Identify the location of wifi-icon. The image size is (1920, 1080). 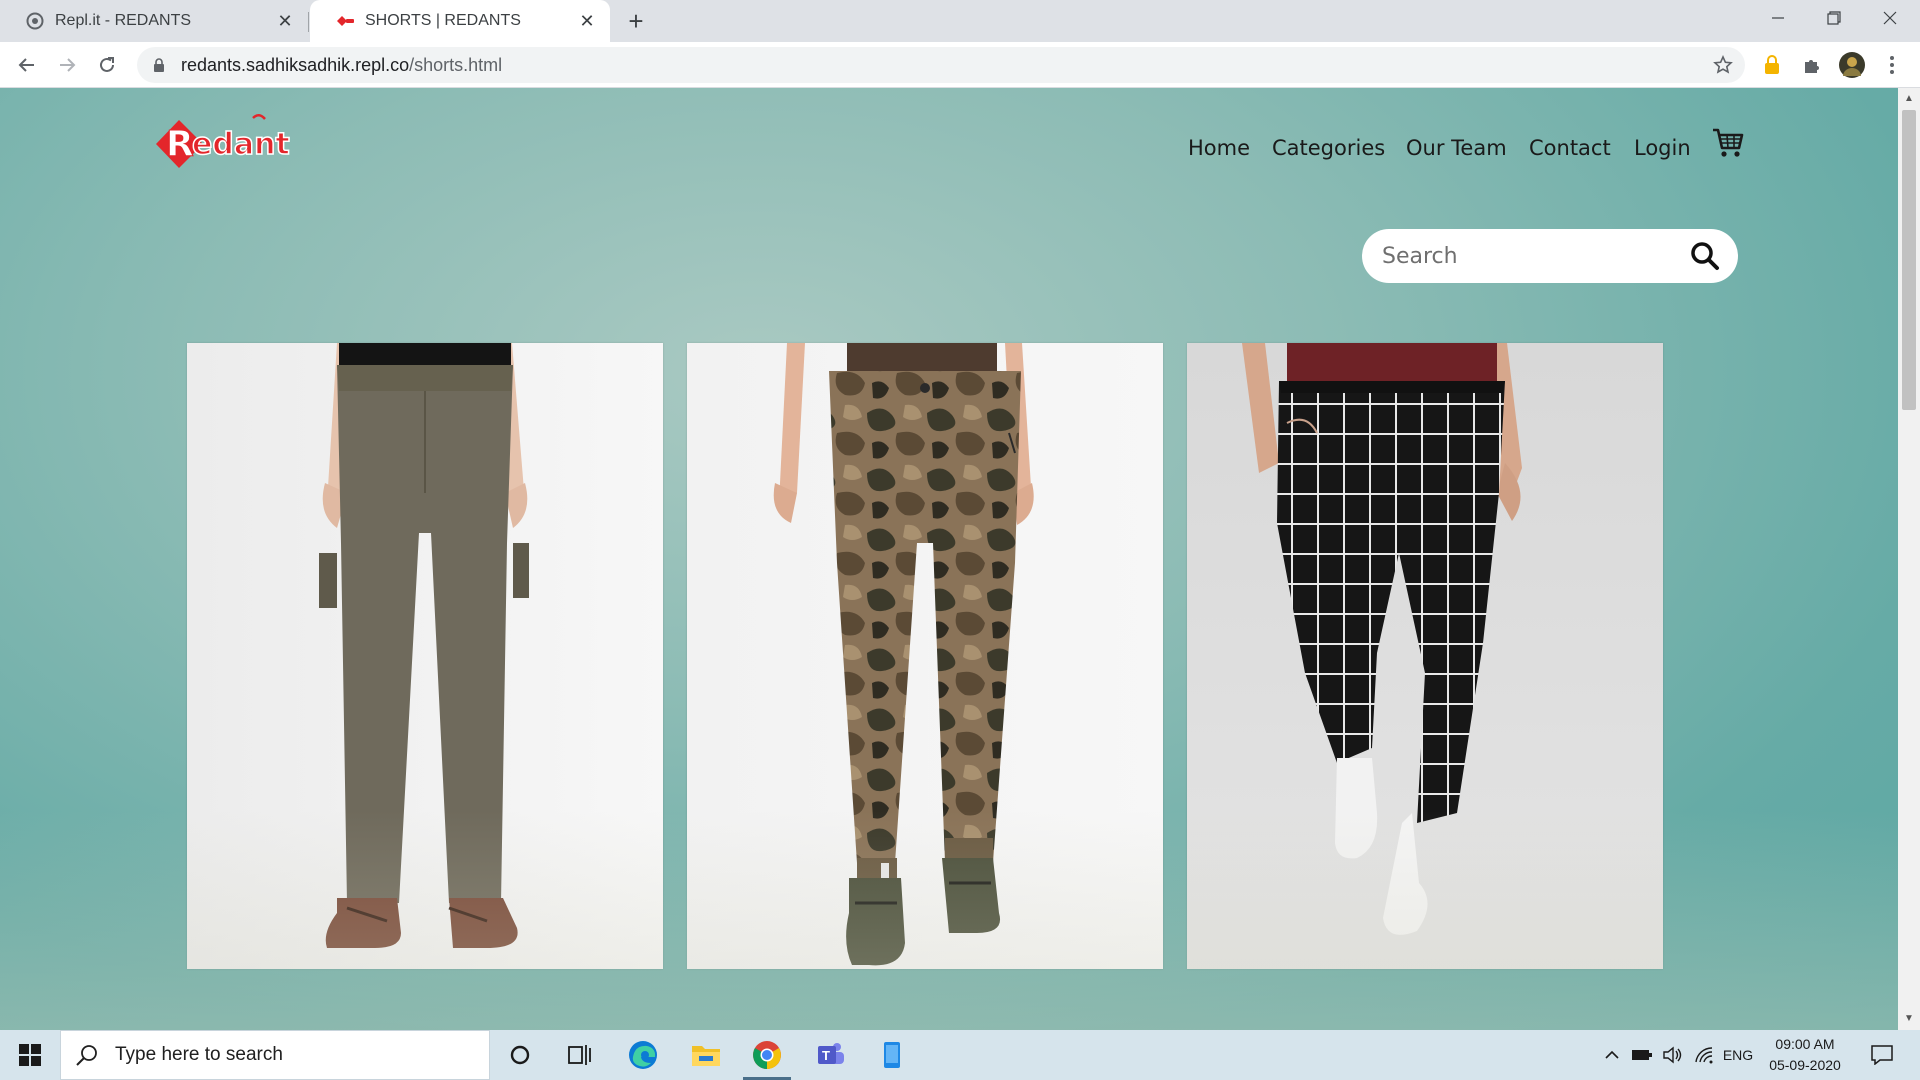
(1704, 1055).